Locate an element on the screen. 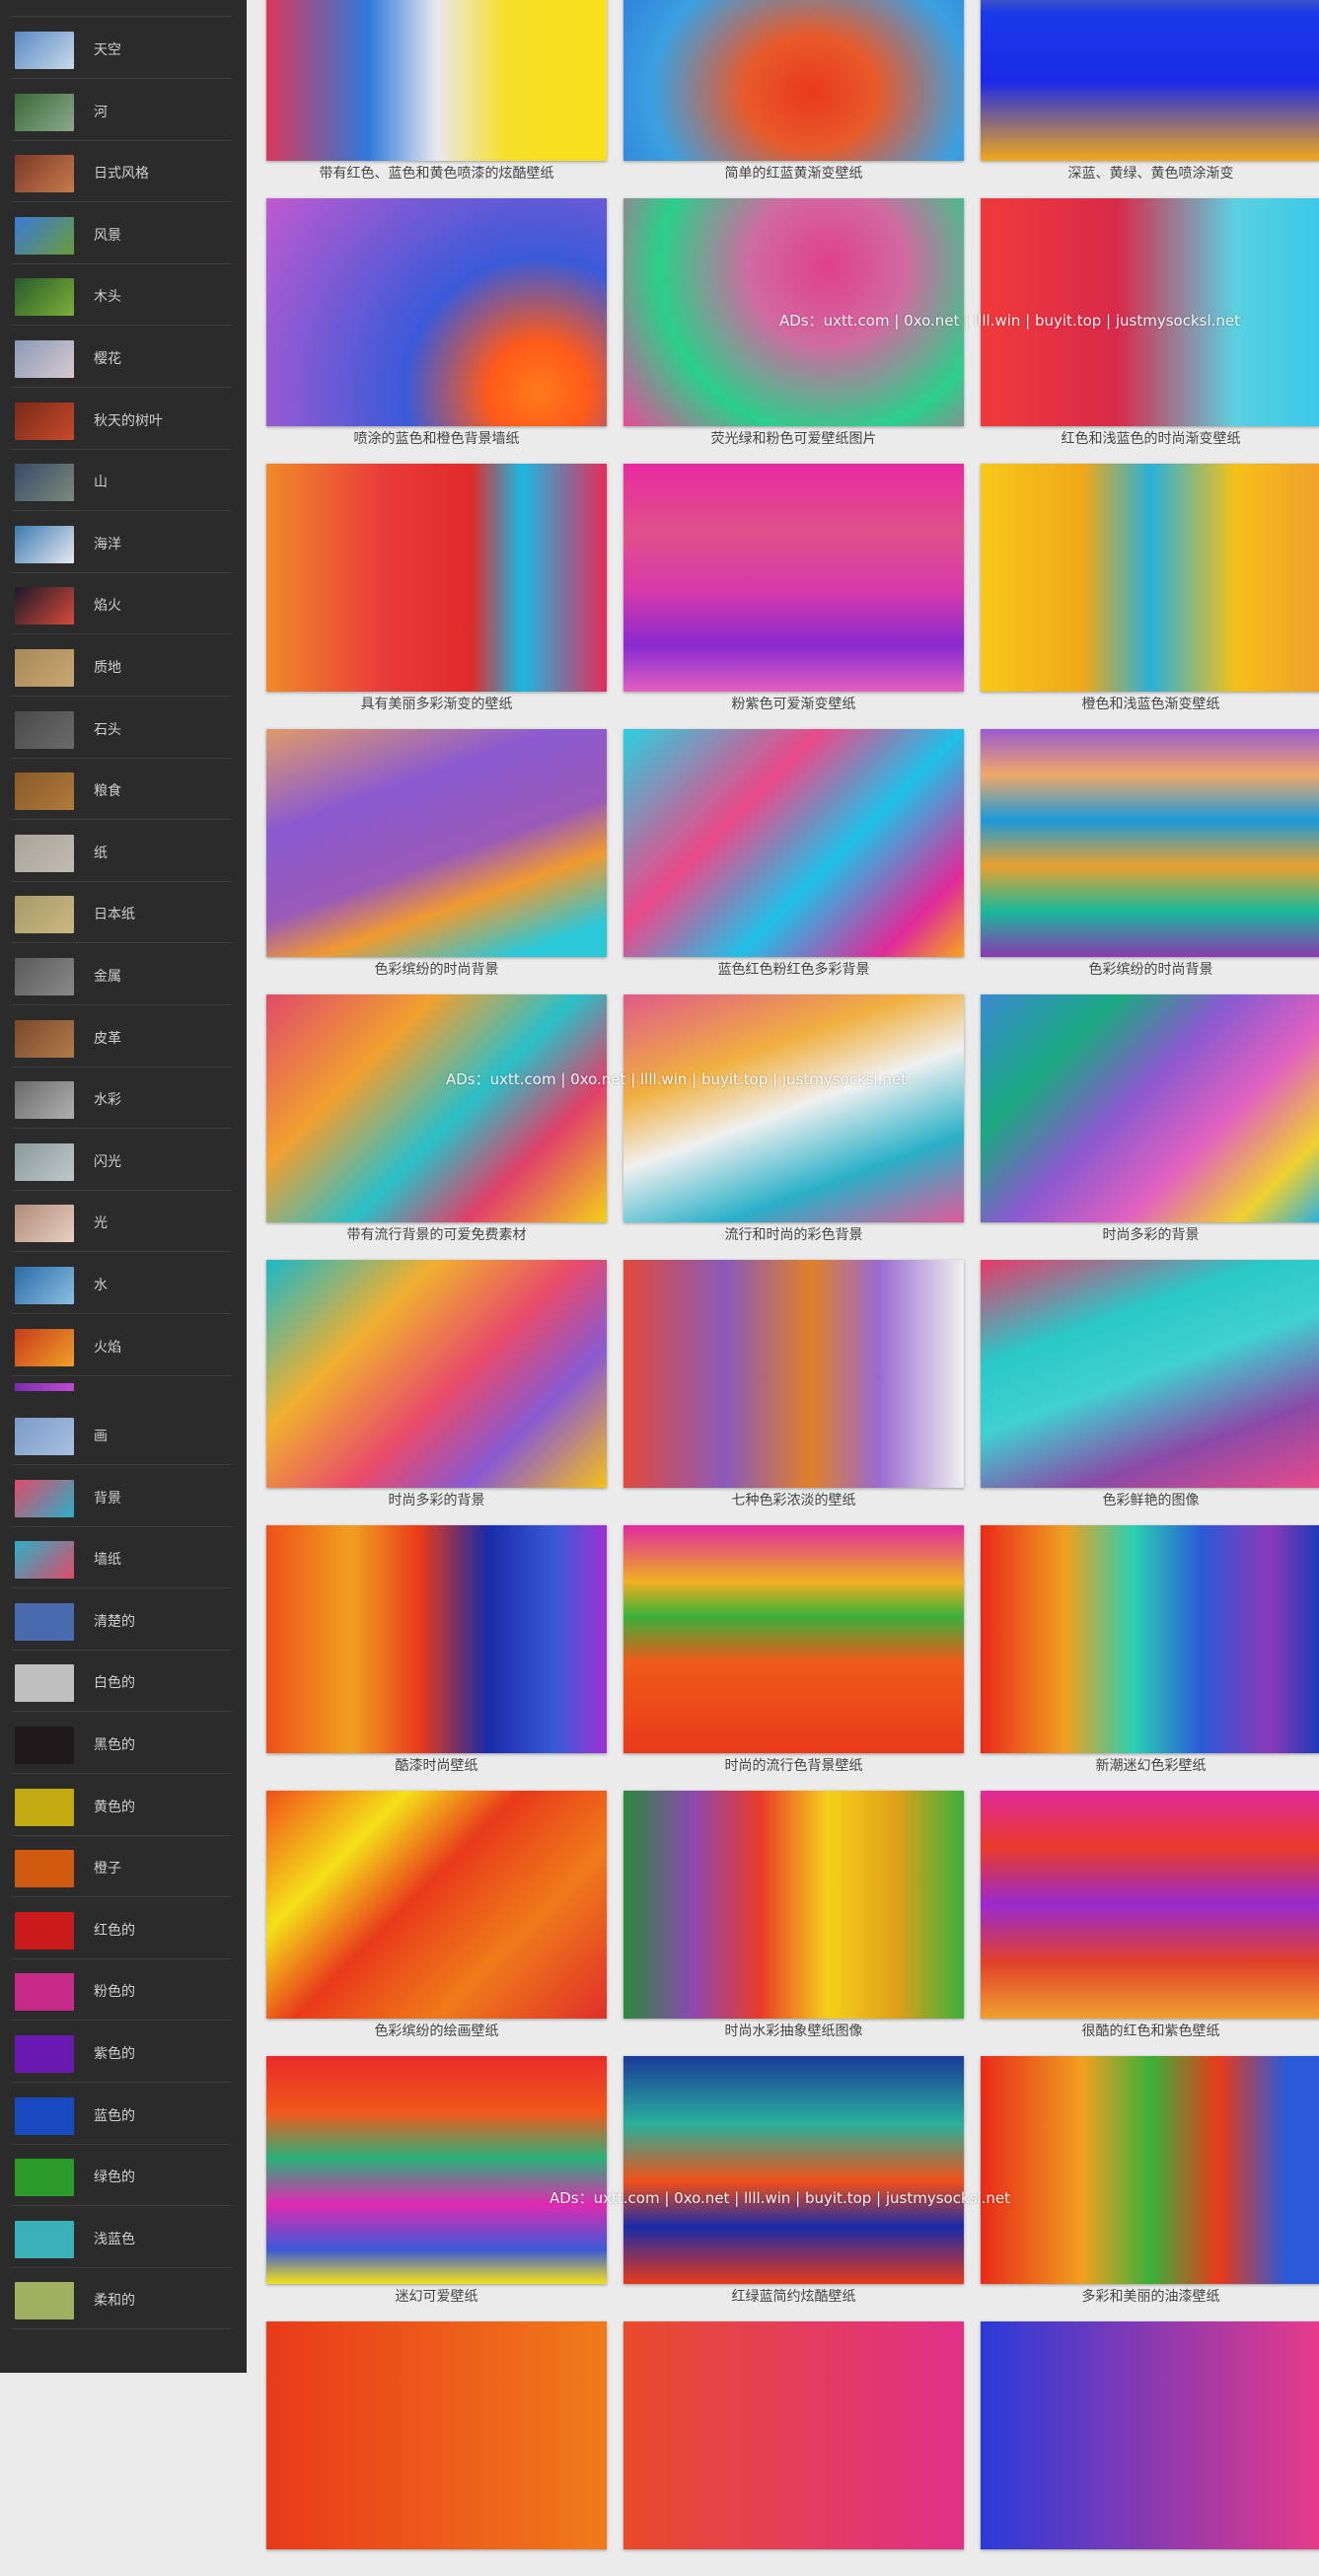  wallpaper-caption: 红绿蓝简约炫酷壁纸 is located at coordinates (793, 2297).